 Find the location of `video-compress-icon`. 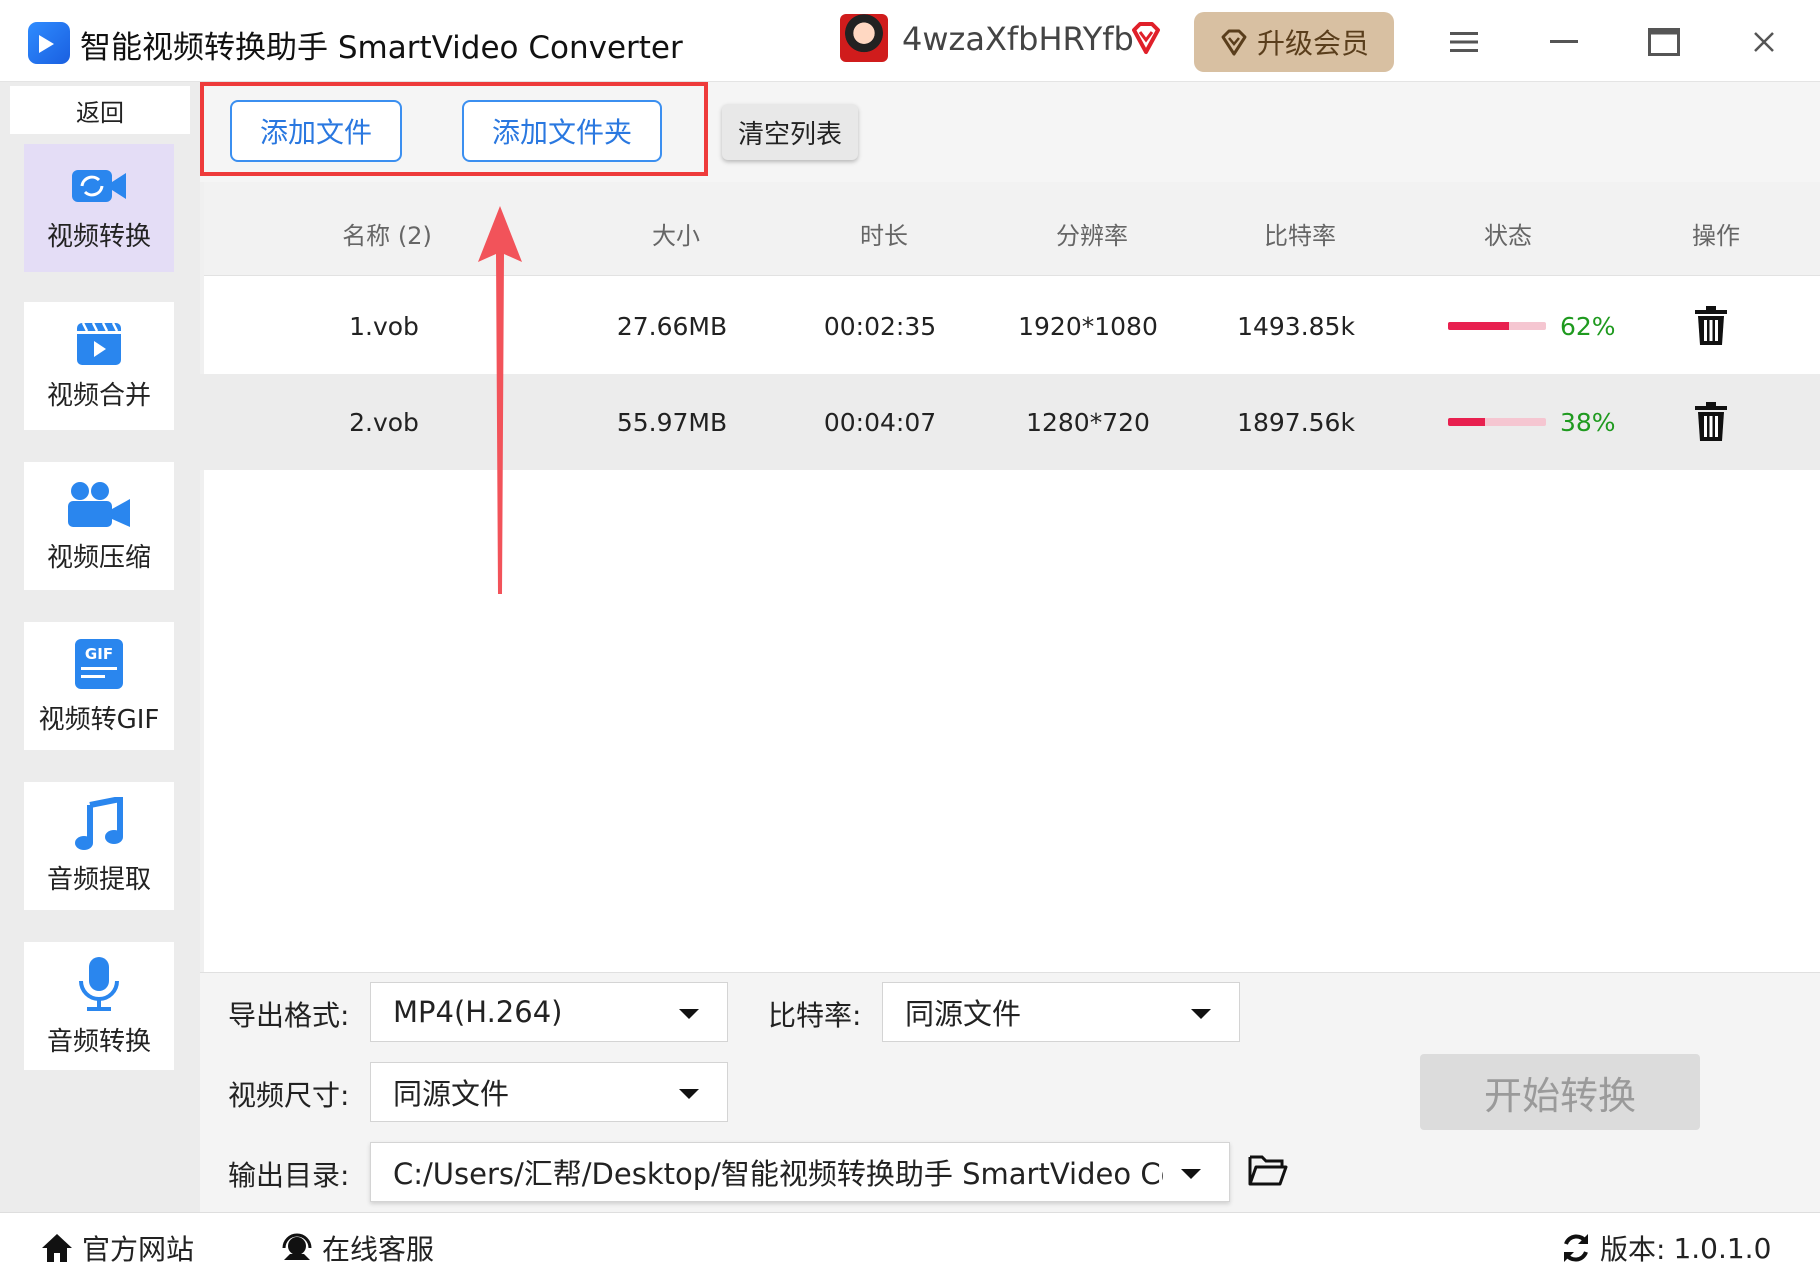

video-compress-icon is located at coordinates (99, 504).